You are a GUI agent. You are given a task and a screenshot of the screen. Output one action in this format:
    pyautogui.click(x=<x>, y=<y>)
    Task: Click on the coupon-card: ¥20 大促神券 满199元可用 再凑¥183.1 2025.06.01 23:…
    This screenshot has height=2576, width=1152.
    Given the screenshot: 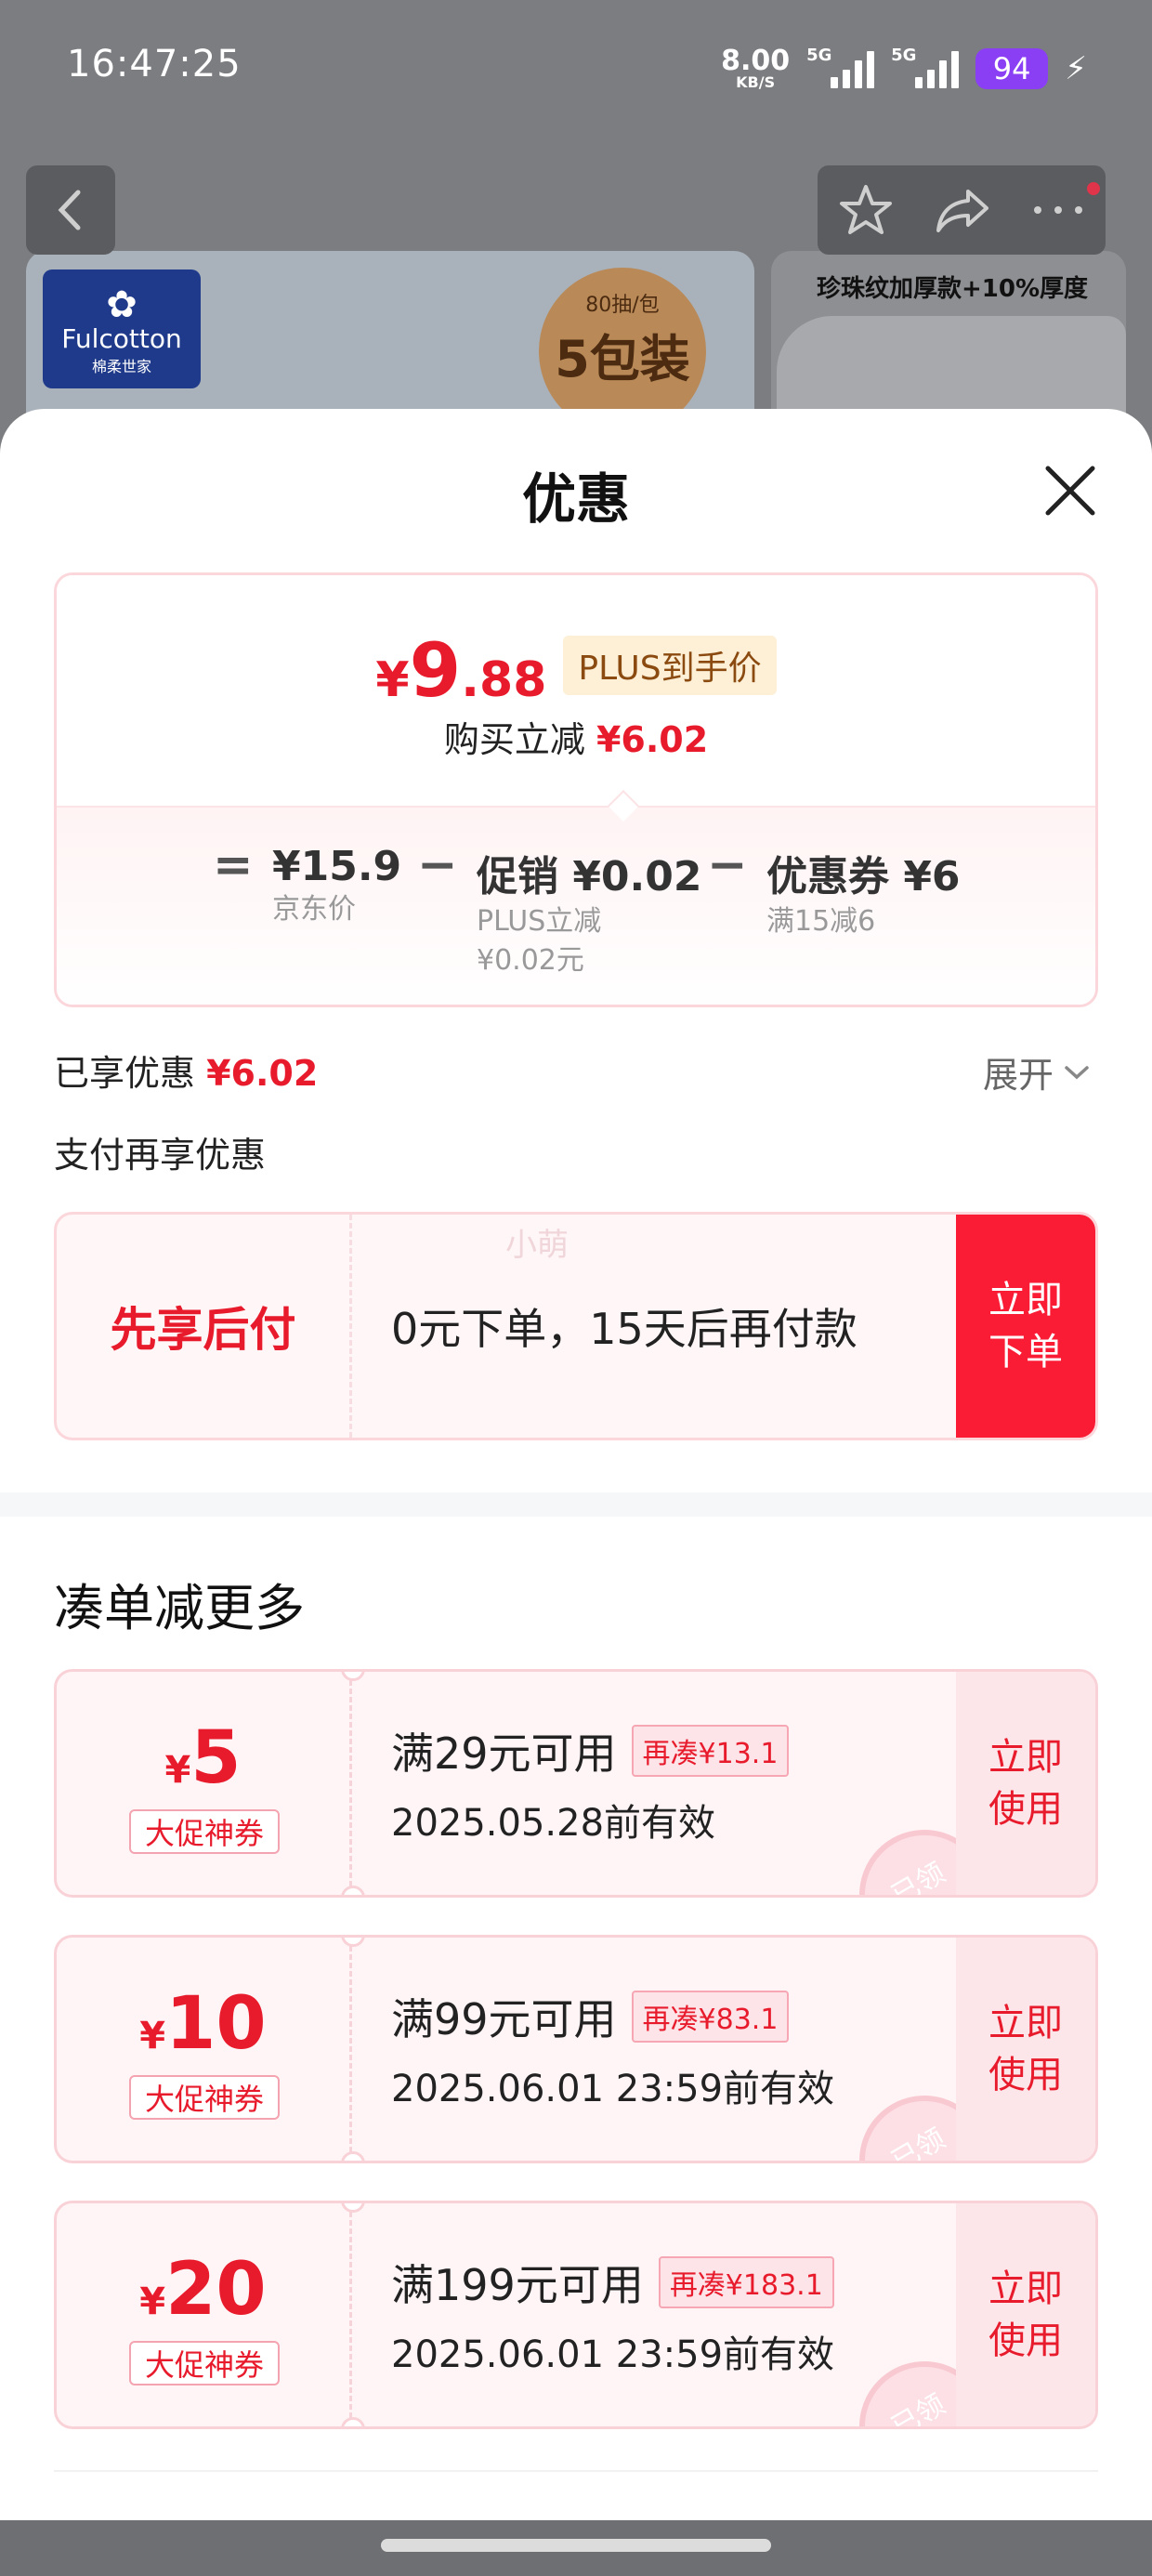 What is the action you would take?
    pyautogui.click(x=576, y=2315)
    